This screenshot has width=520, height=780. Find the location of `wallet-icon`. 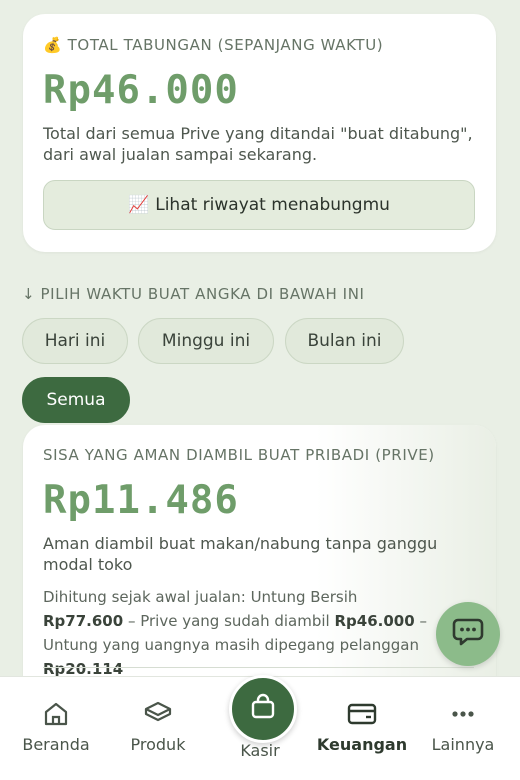

wallet-icon is located at coordinates (362, 714).